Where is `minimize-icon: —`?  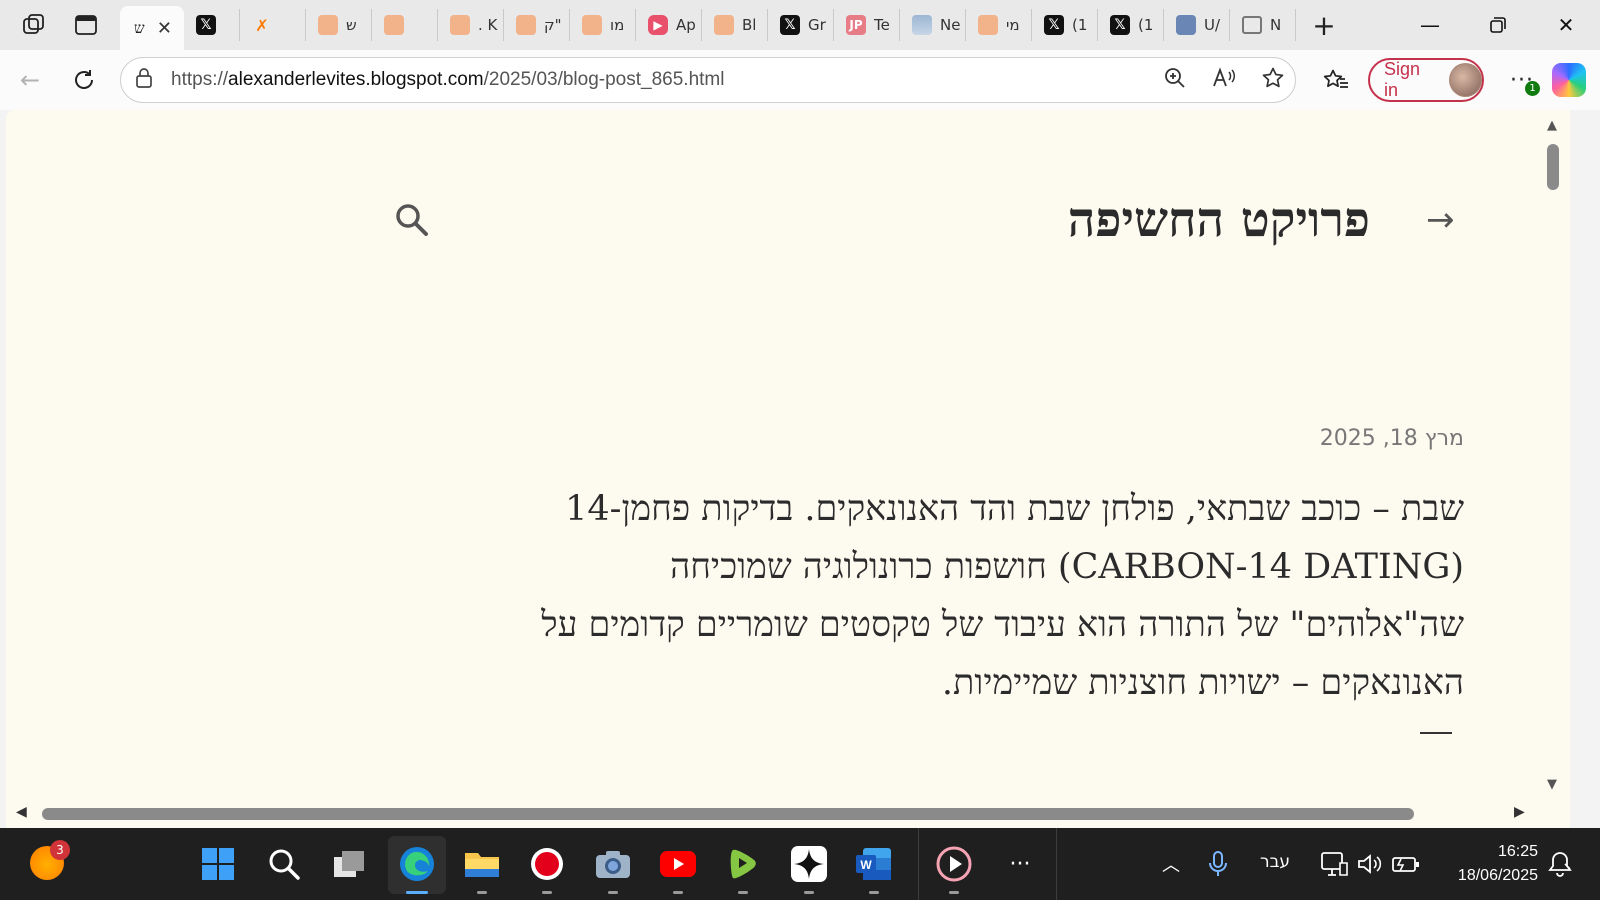
minimize-icon: — is located at coordinates (1430, 25).